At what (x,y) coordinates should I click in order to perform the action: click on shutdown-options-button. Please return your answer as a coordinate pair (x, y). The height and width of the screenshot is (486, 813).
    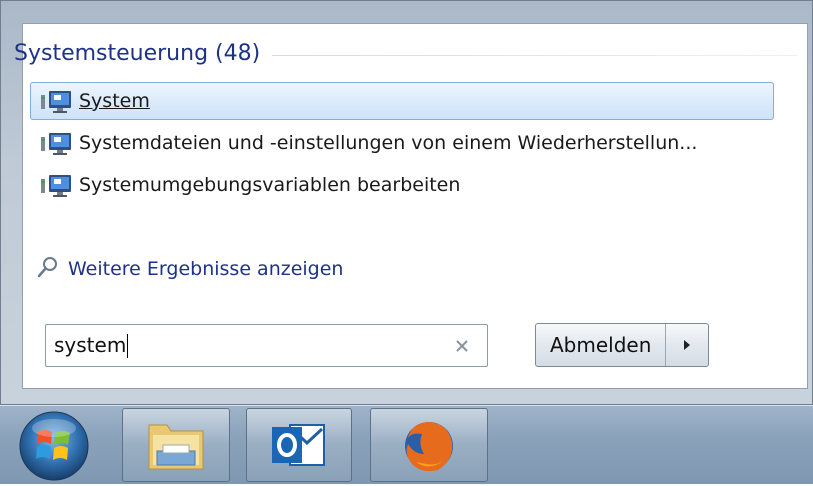
    Looking at the image, I should click on (687, 345).